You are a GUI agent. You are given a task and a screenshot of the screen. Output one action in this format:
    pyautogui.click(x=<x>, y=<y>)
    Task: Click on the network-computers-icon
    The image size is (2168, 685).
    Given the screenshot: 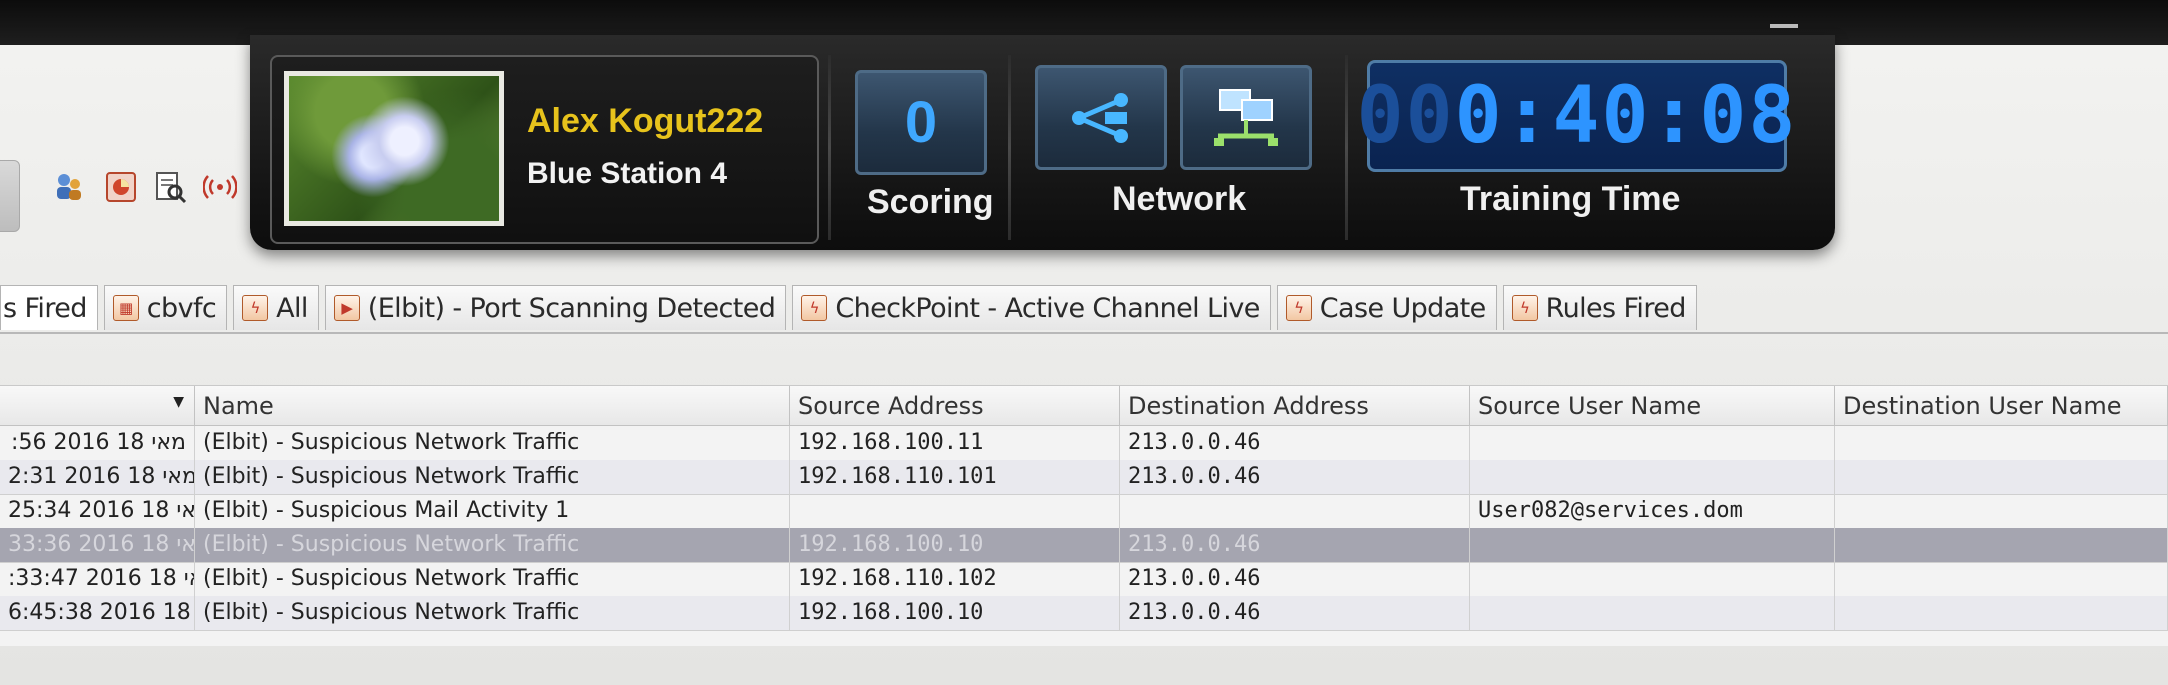 What is the action you would take?
    pyautogui.click(x=1246, y=117)
    